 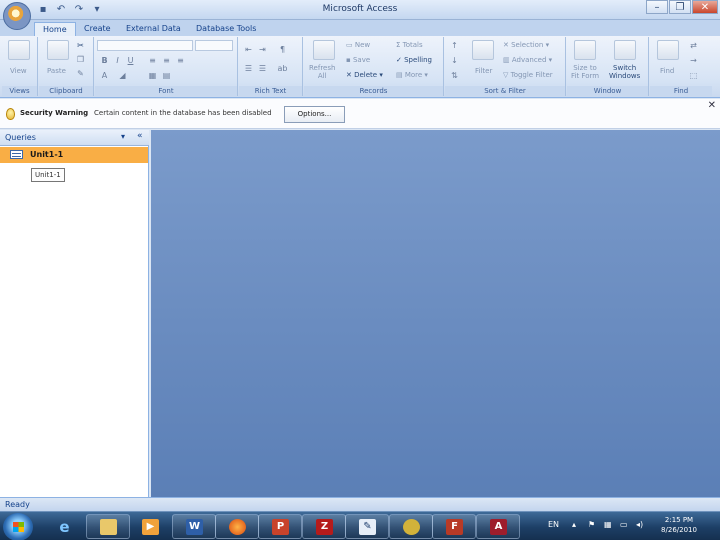 What do you see at coordinates (282, 69) in the screenshot?
I see `highlight-icon: ab` at bounding box center [282, 69].